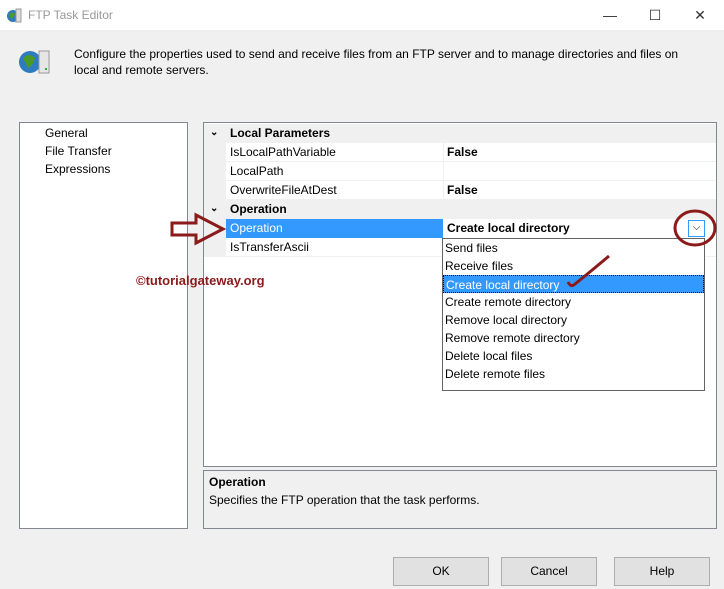 This screenshot has width=724, height=589. I want to click on nav-item-expressions: Expressions, so click(77, 169).